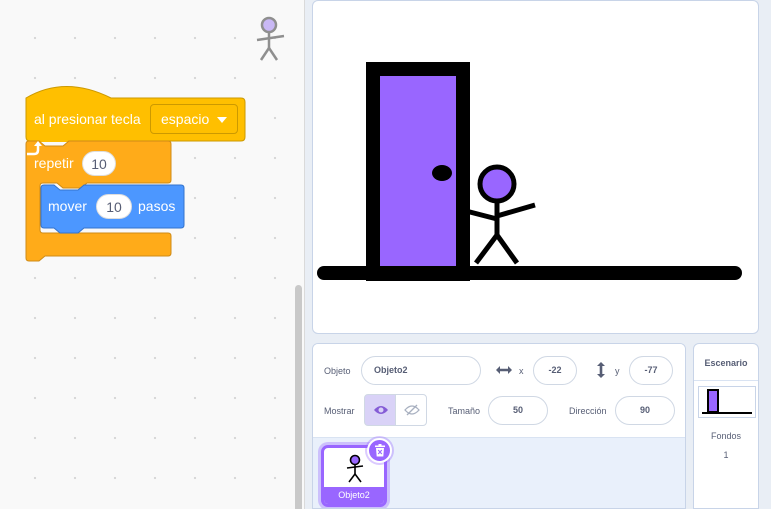 Image resolution: width=771 pixels, height=509 pixels. Describe the element at coordinates (99, 163) in the screenshot. I see `repeat-count-input: 10` at that location.